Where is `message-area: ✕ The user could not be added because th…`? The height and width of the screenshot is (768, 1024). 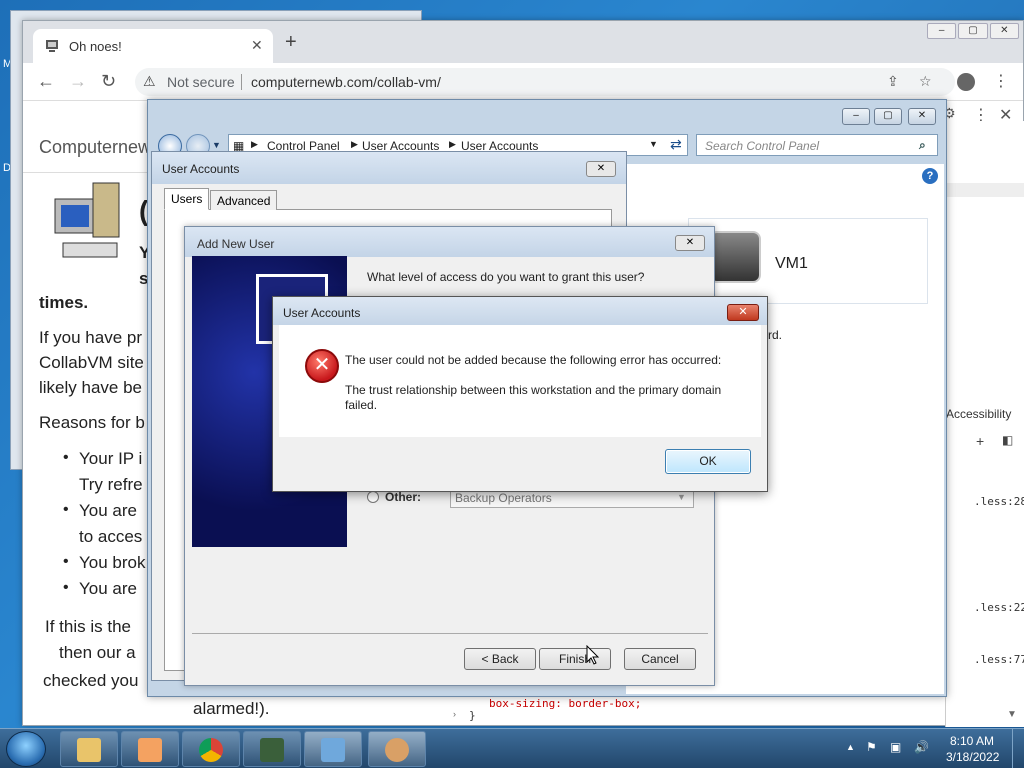 message-area: ✕ The user could not be added because th… is located at coordinates (520, 381).